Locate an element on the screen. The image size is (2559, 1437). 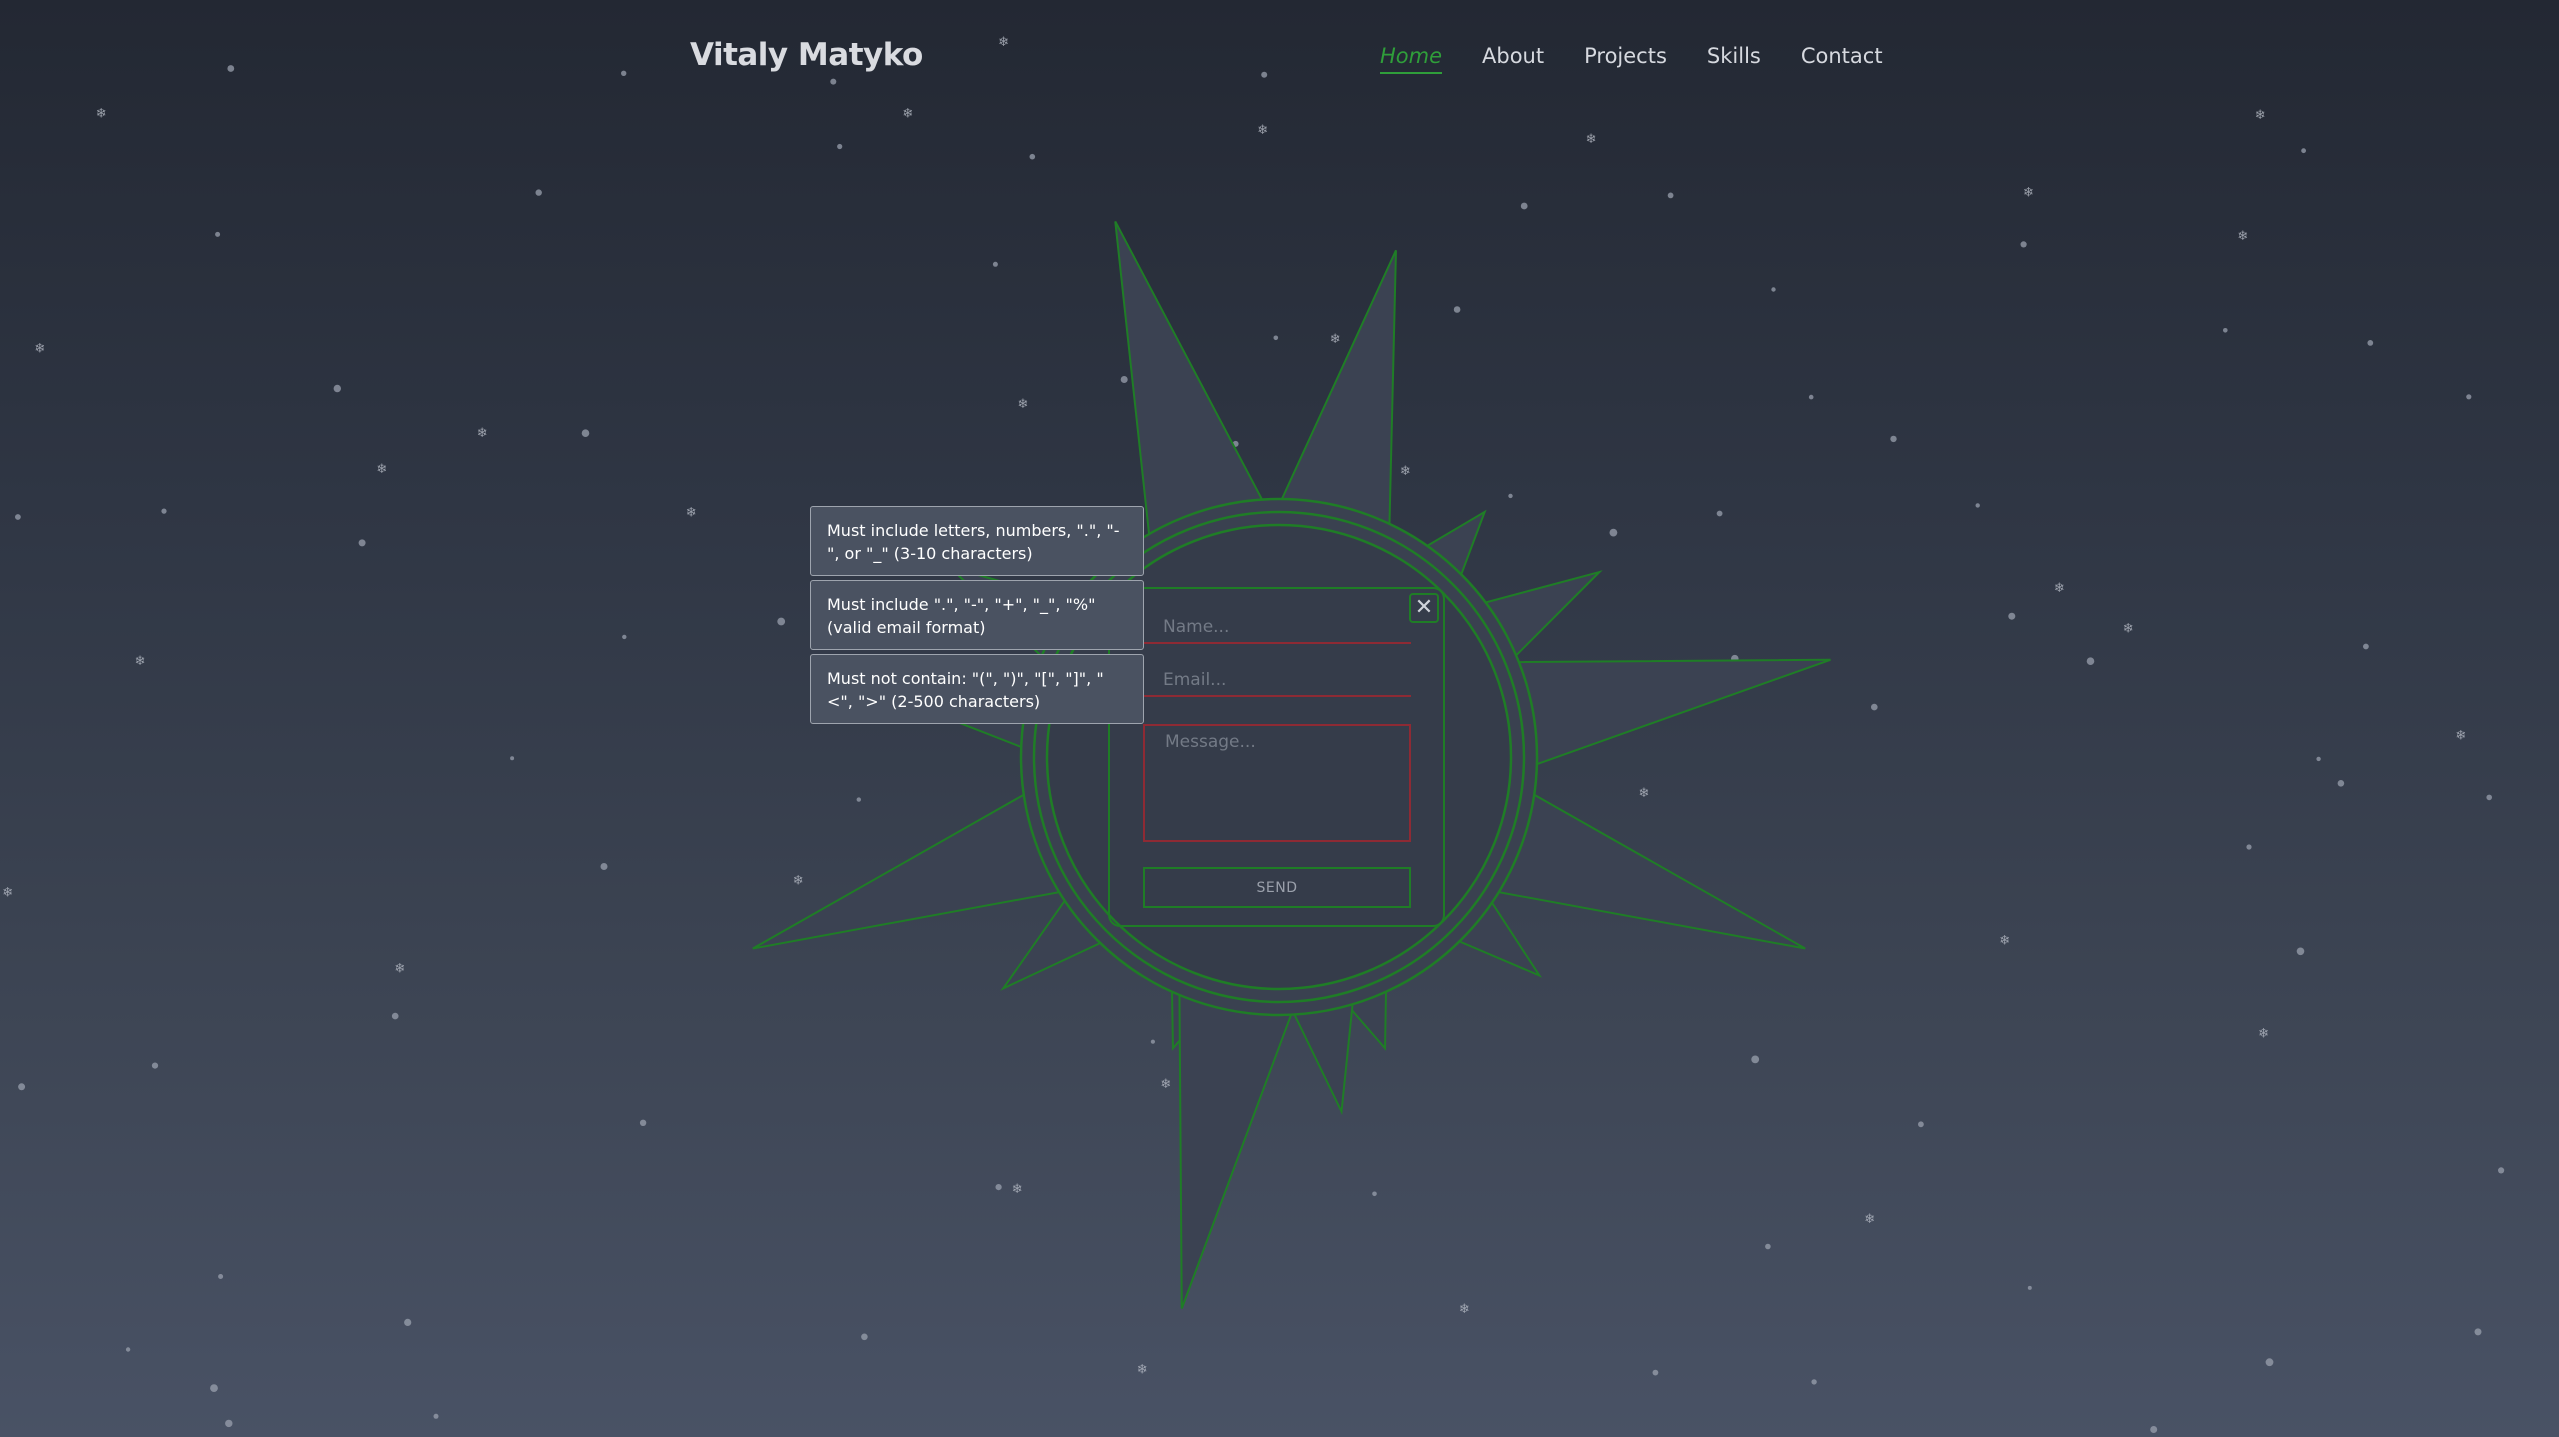
name-field is located at coordinates (1277, 628).